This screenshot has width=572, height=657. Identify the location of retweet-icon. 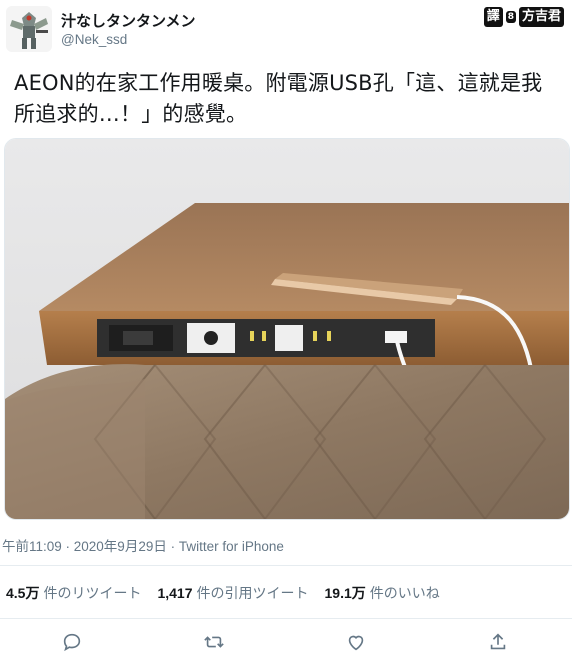
(214, 642).